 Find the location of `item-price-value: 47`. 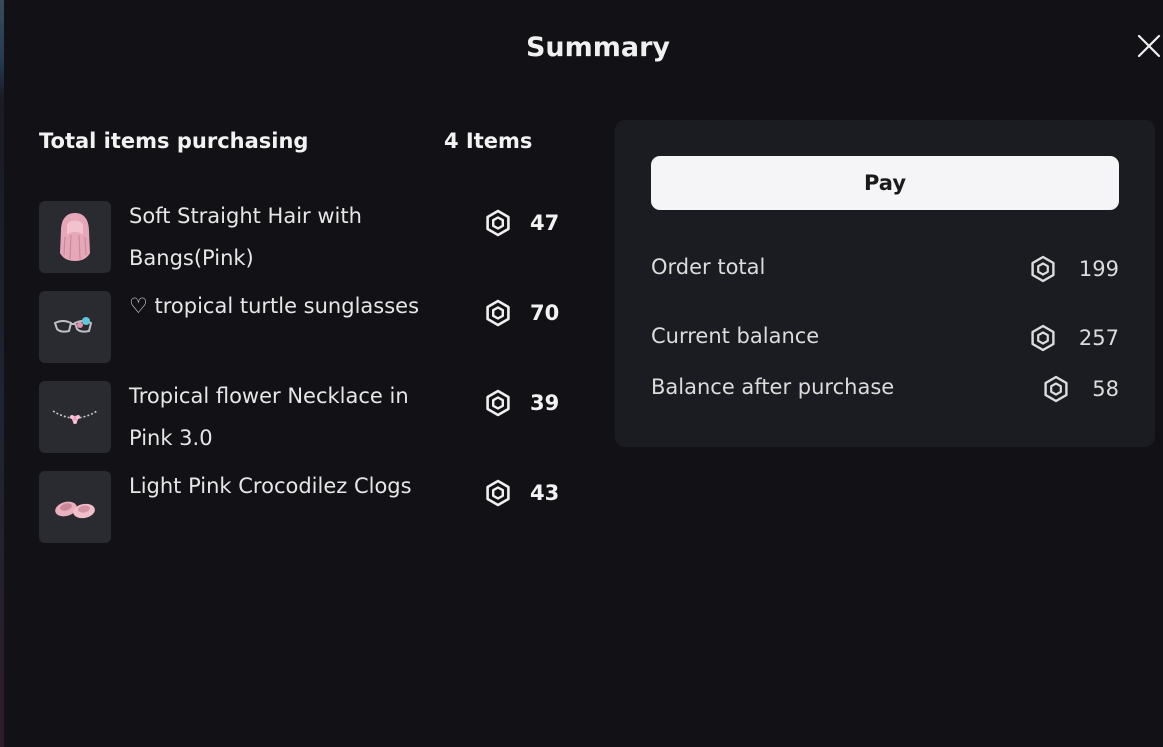

item-price-value: 47 is located at coordinates (545, 223).